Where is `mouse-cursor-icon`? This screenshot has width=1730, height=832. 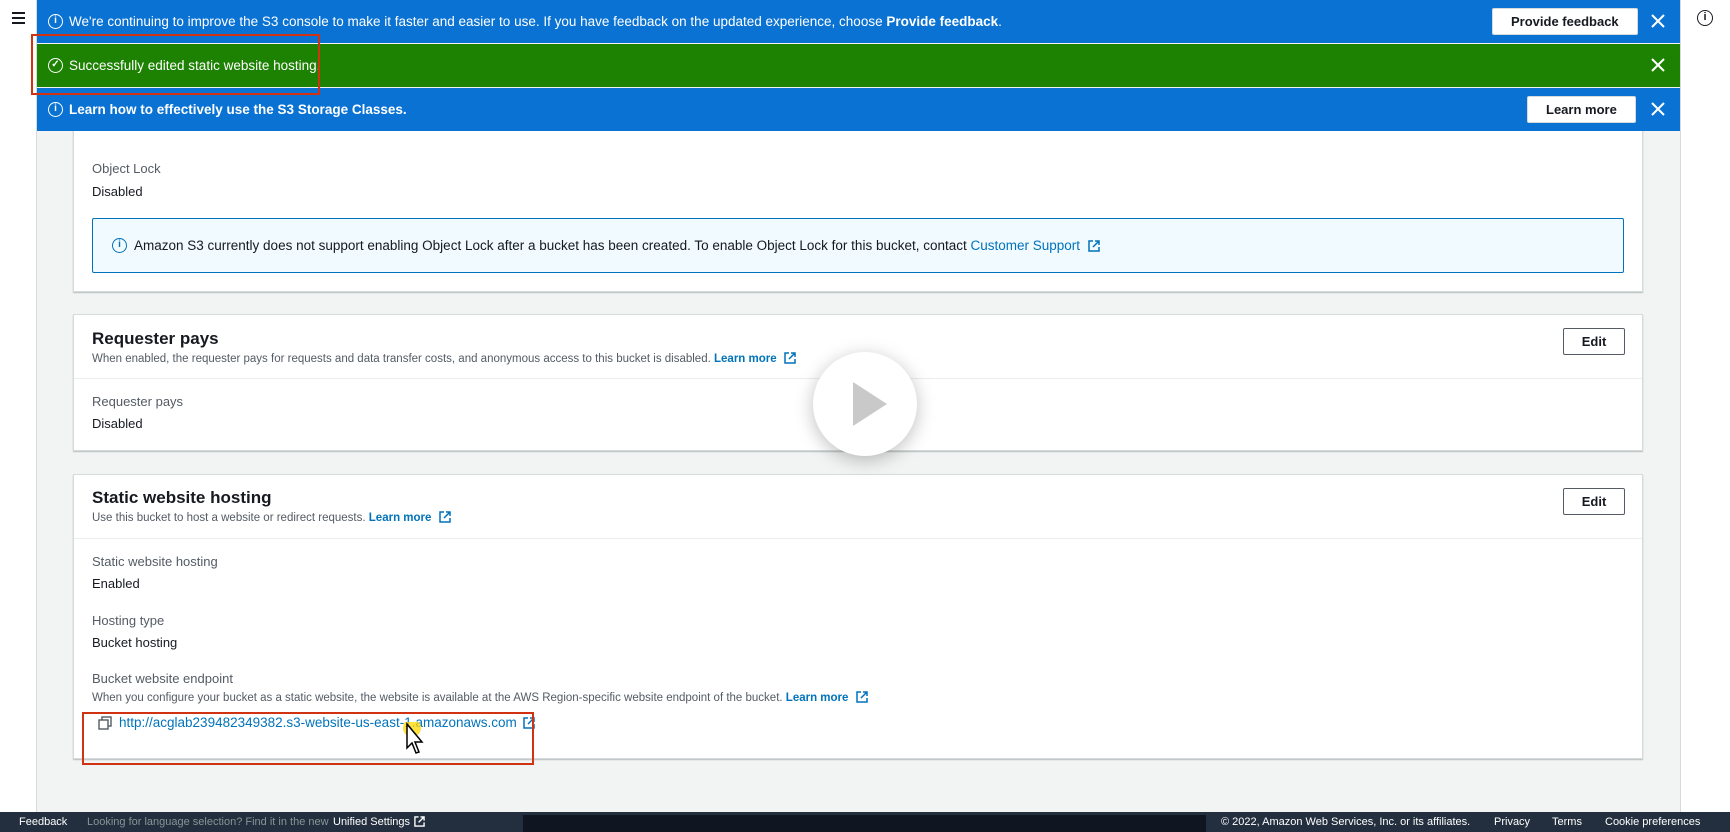
mouse-cursor-icon is located at coordinates (413, 738).